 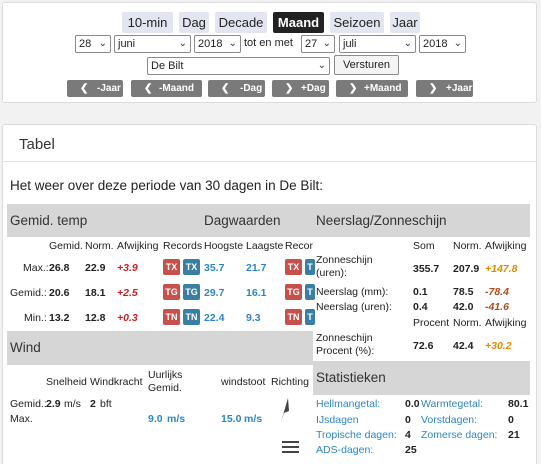 What do you see at coordinates (95, 88) in the screenshot?
I see `nav-minus-year-button: ❮ -Jaar` at bounding box center [95, 88].